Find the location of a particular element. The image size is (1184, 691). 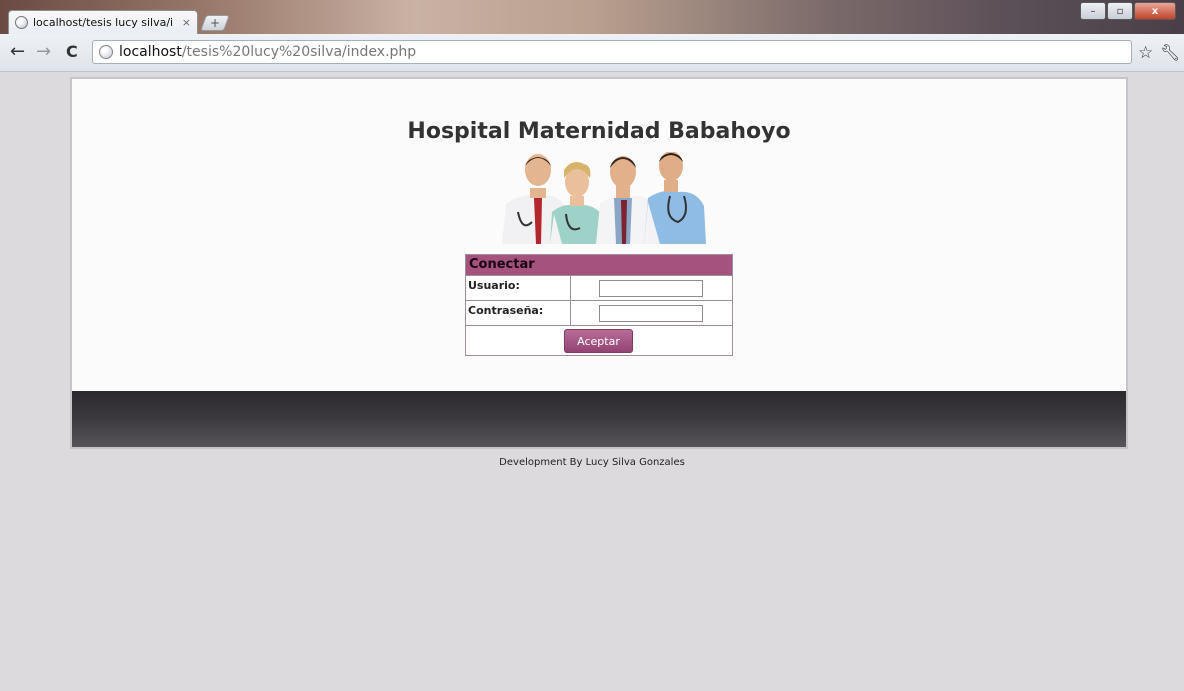

login-header: Conectar is located at coordinates (599, 265).